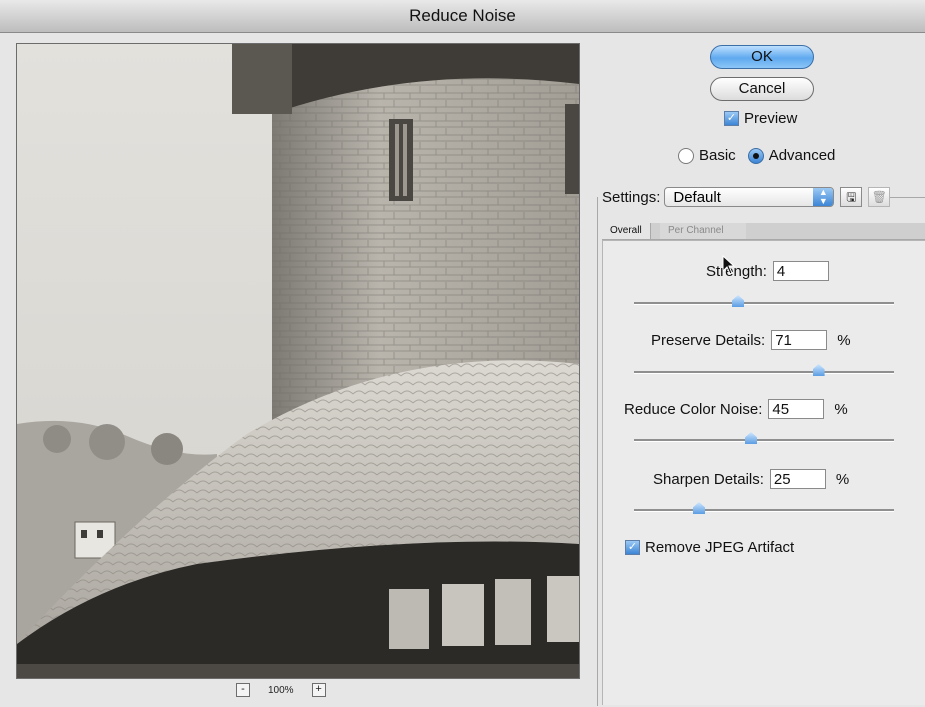 The width and height of the screenshot is (925, 707). I want to click on remove-jpeg-artifact-row: ✓ Remove JPEG Artifact, so click(709, 547).